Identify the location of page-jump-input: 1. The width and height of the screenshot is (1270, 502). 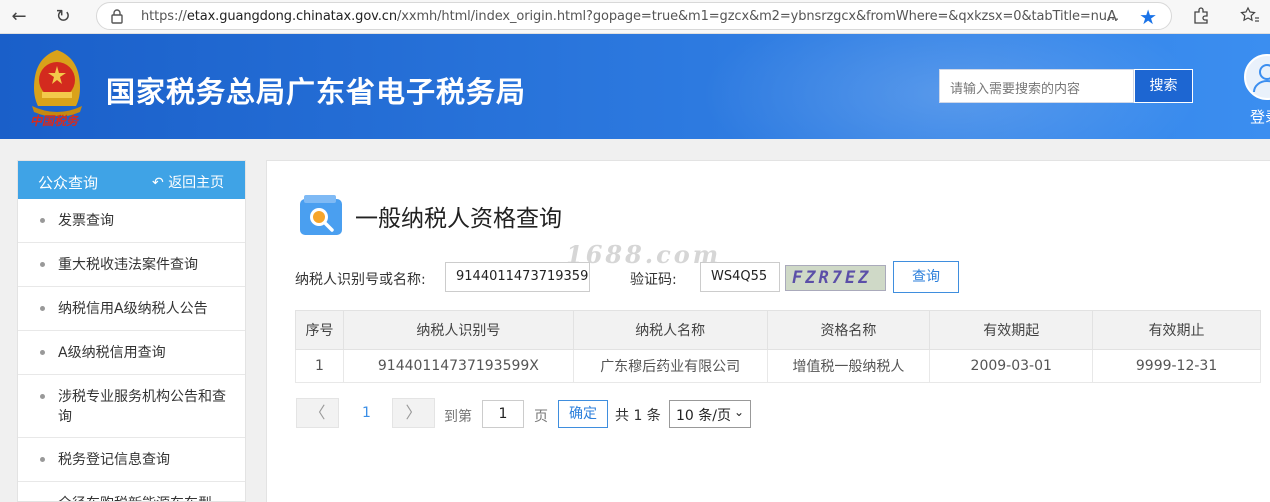
(503, 414).